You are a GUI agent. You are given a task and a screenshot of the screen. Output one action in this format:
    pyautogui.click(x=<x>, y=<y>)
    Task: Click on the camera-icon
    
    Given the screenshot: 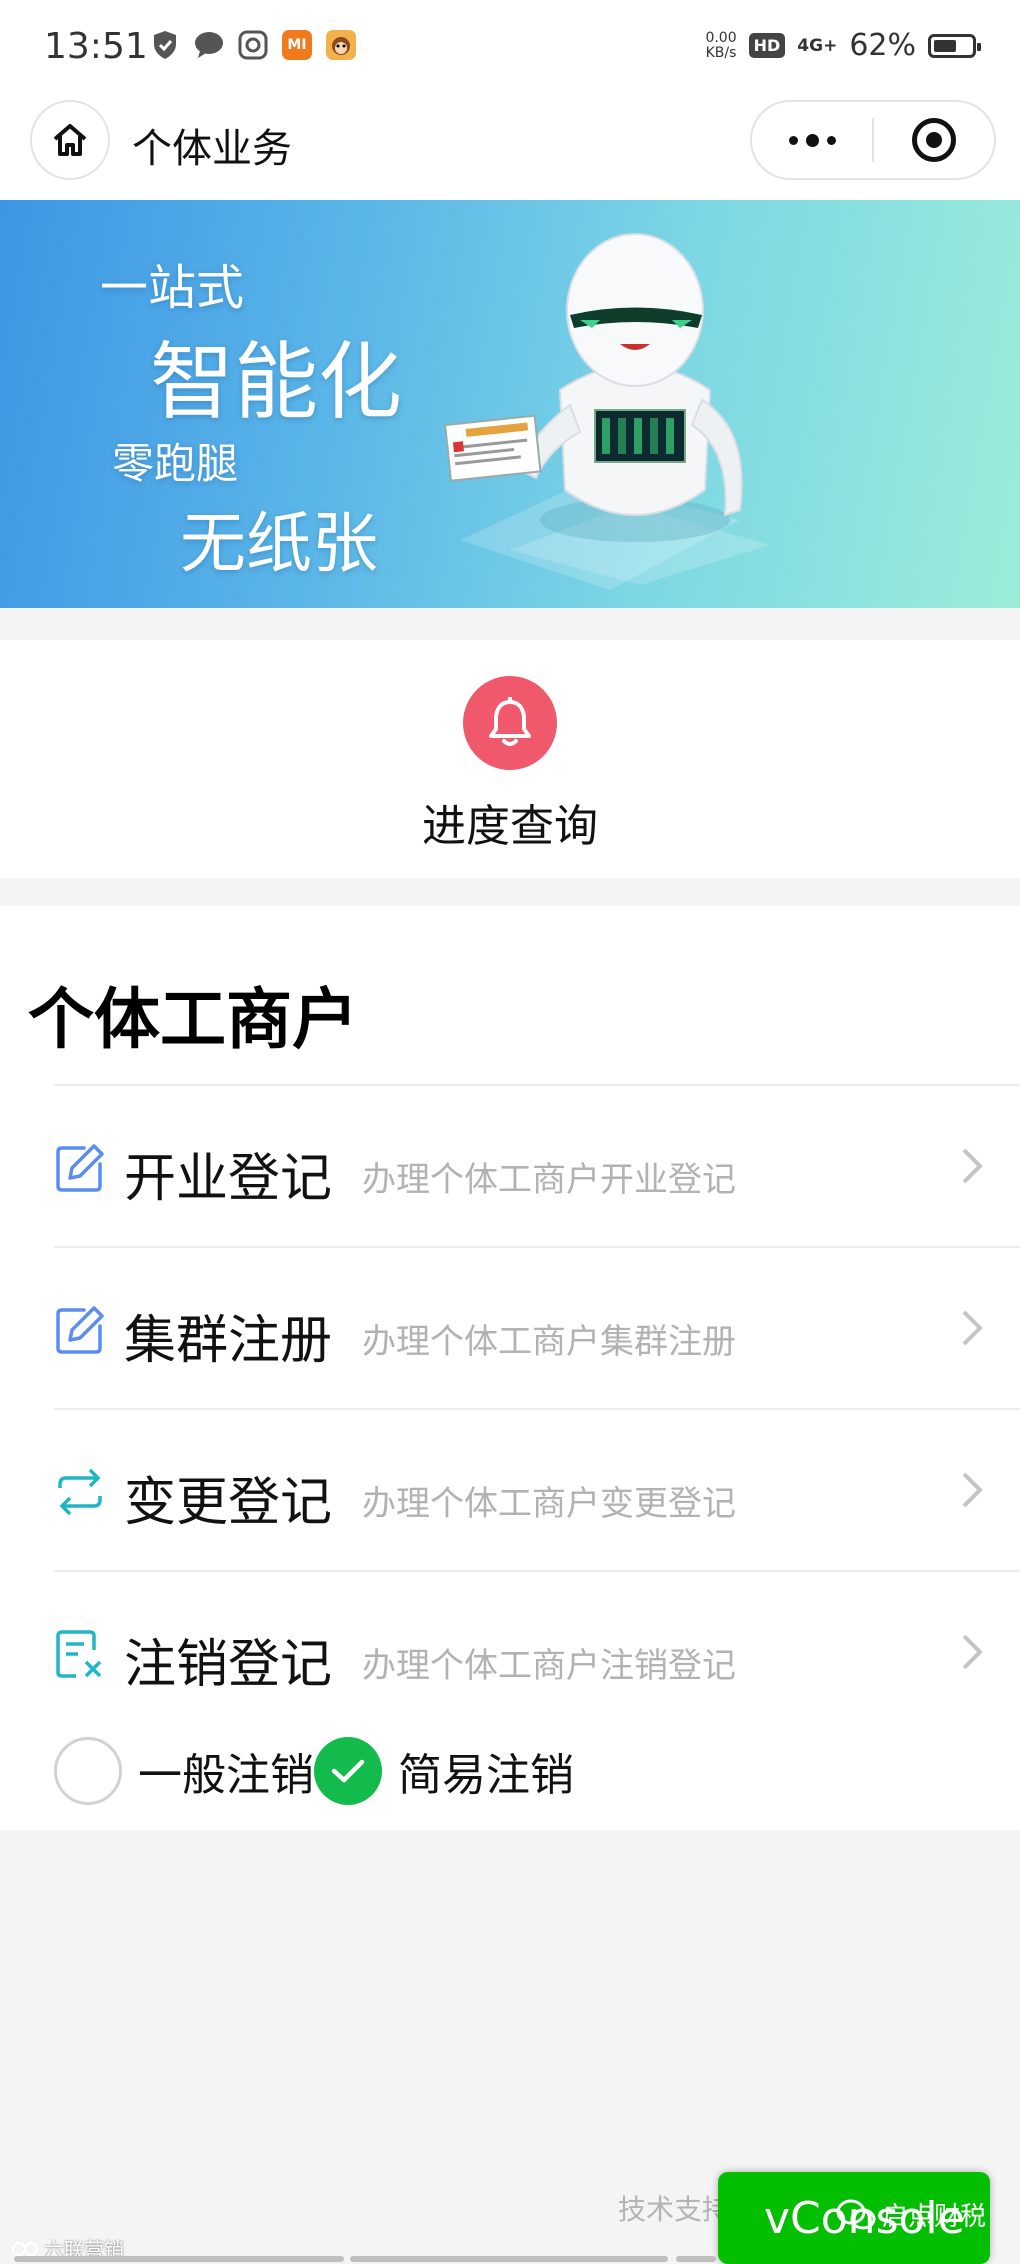 What is the action you would take?
    pyautogui.click(x=253, y=45)
    